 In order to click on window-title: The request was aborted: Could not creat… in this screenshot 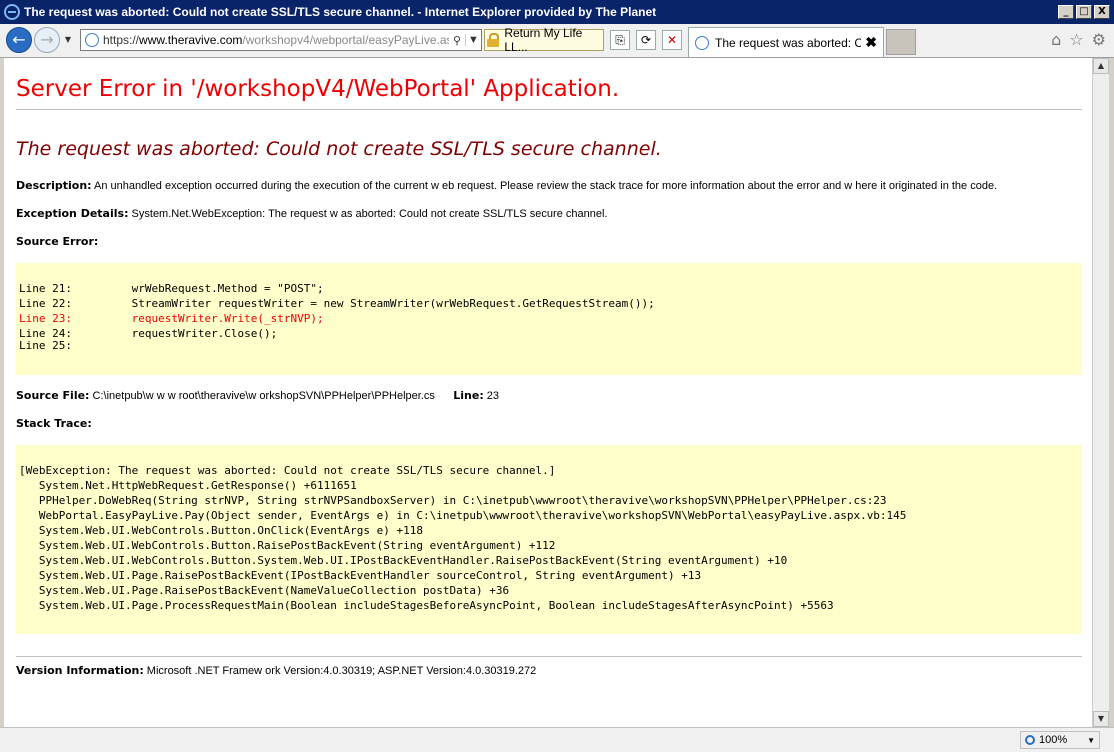, I will do `click(340, 12)`.